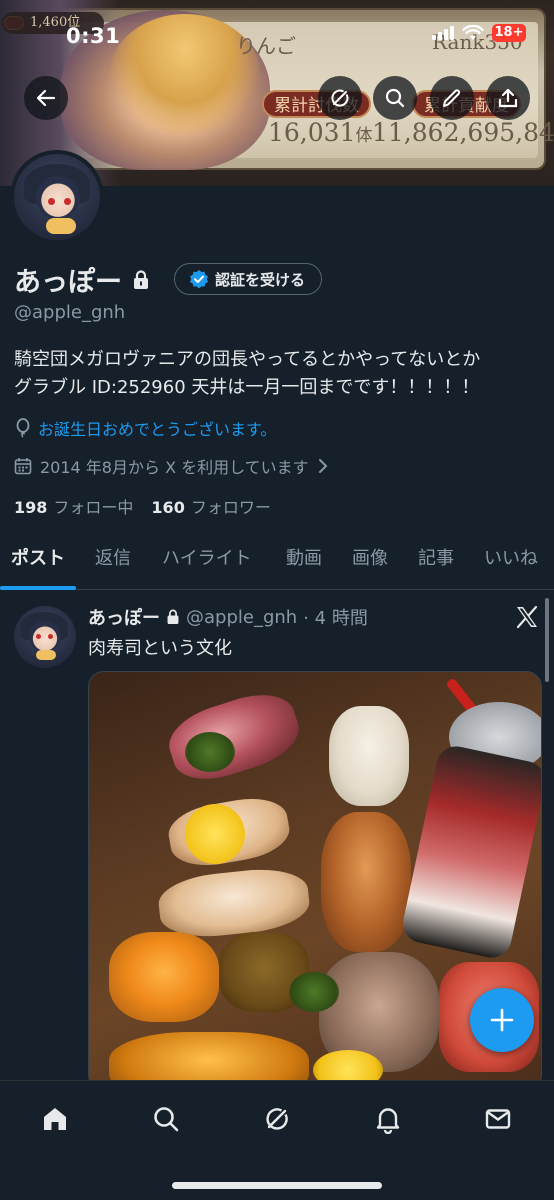 Image resolution: width=554 pixels, height=1200 pixels. I want to click on tab-label: 動画, so click(304, 558).